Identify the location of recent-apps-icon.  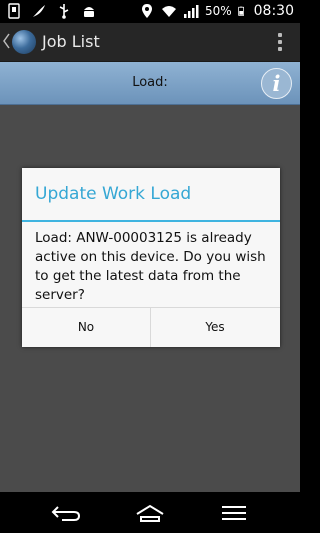
(234, 513).